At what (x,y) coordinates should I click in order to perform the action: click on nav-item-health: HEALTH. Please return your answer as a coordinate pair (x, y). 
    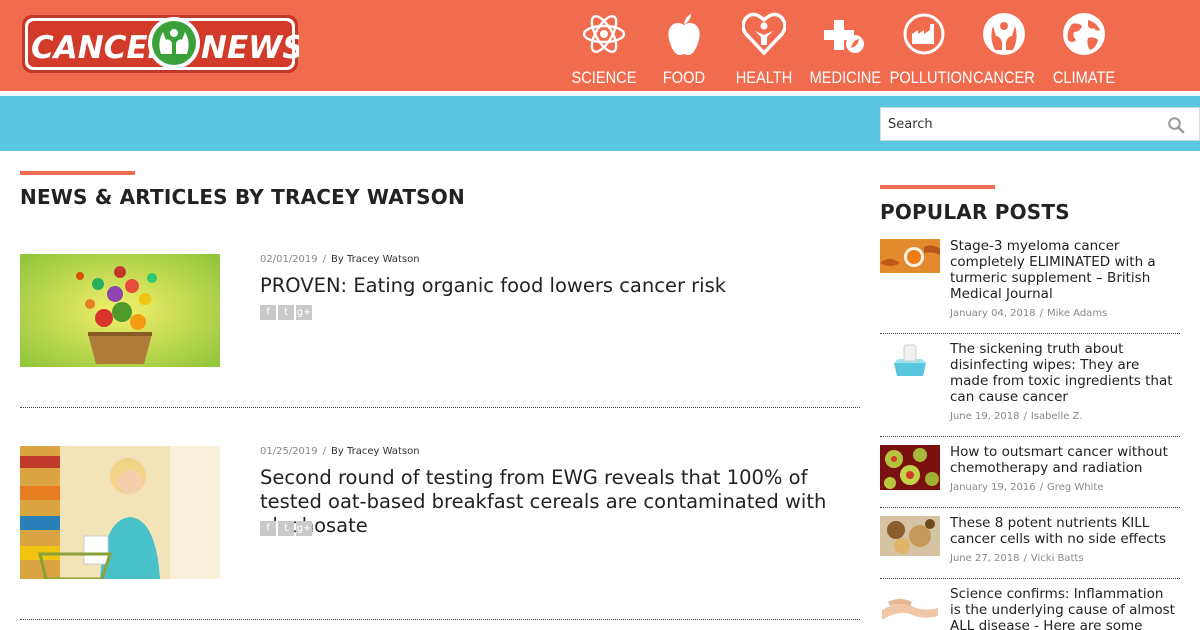
    Looking at the image, I should click on (764, 50).